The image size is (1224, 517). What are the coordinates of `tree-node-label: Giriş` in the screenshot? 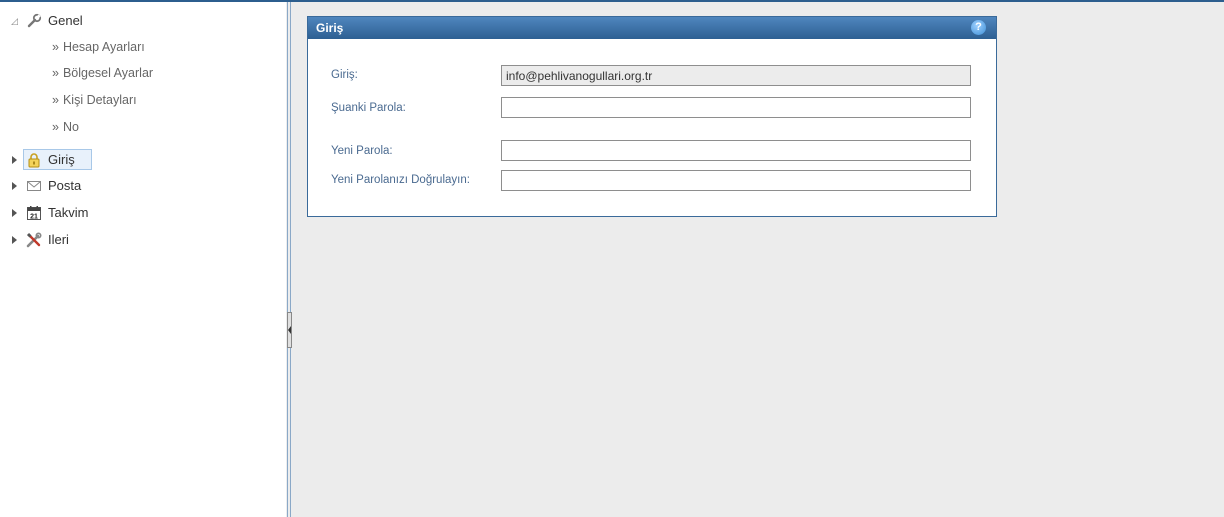 It's located at (61, 159).